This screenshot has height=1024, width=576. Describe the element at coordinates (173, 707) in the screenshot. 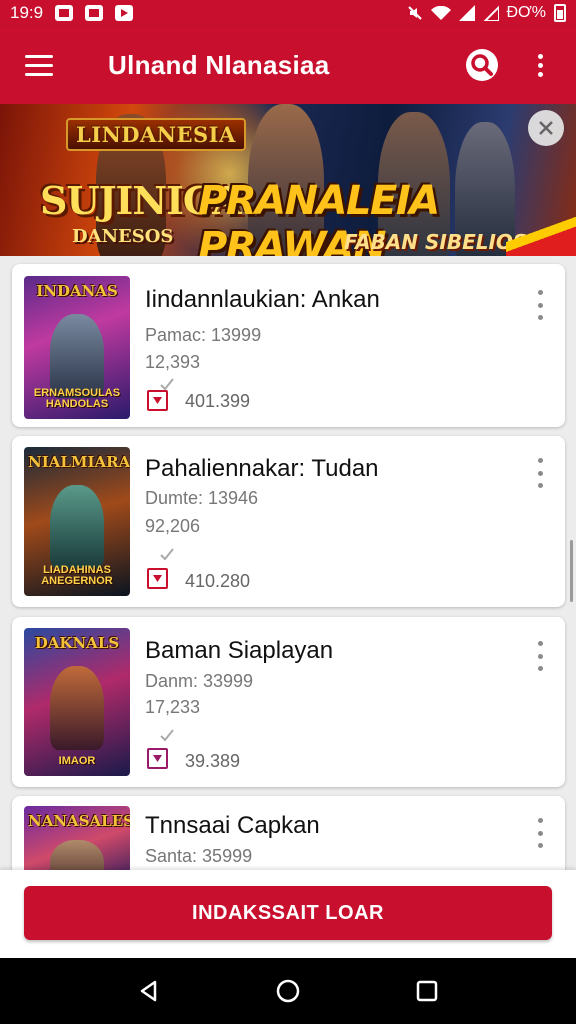

I see `game-meta-secondary: 17,233` at that location.